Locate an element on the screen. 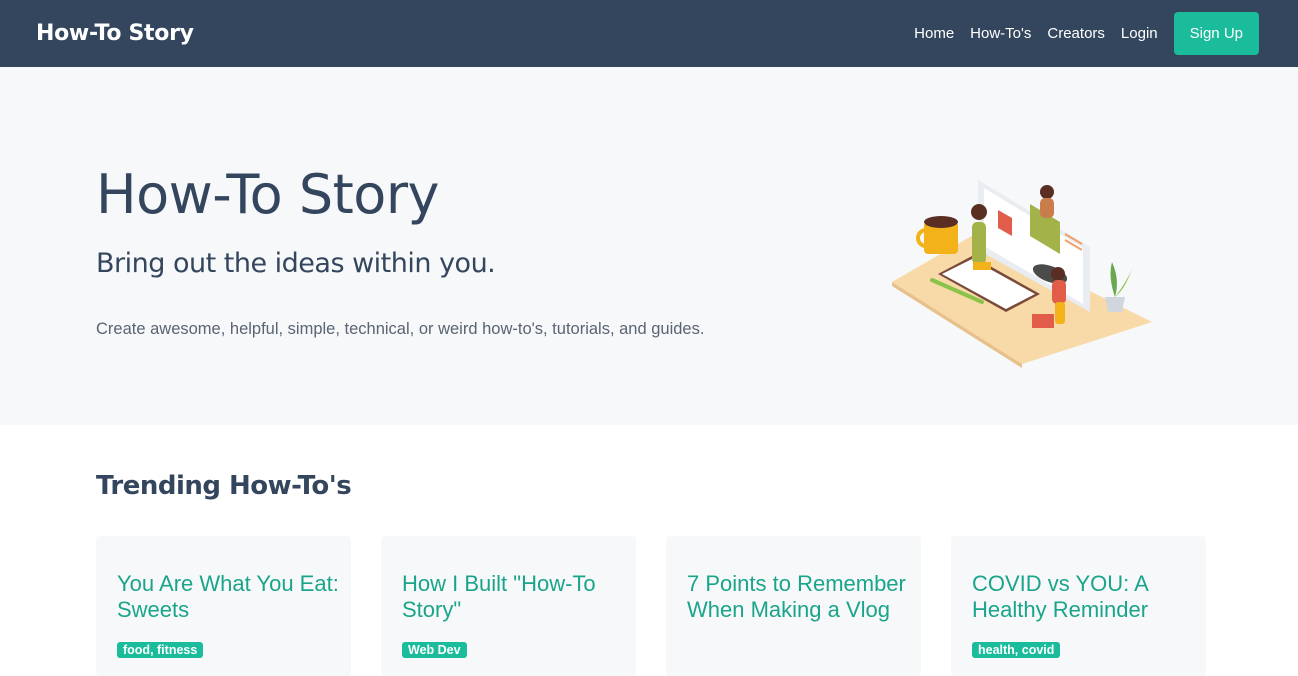  howto-card: 7 Points to Remember When Making a Vlog is located at coordinates (793, 606).